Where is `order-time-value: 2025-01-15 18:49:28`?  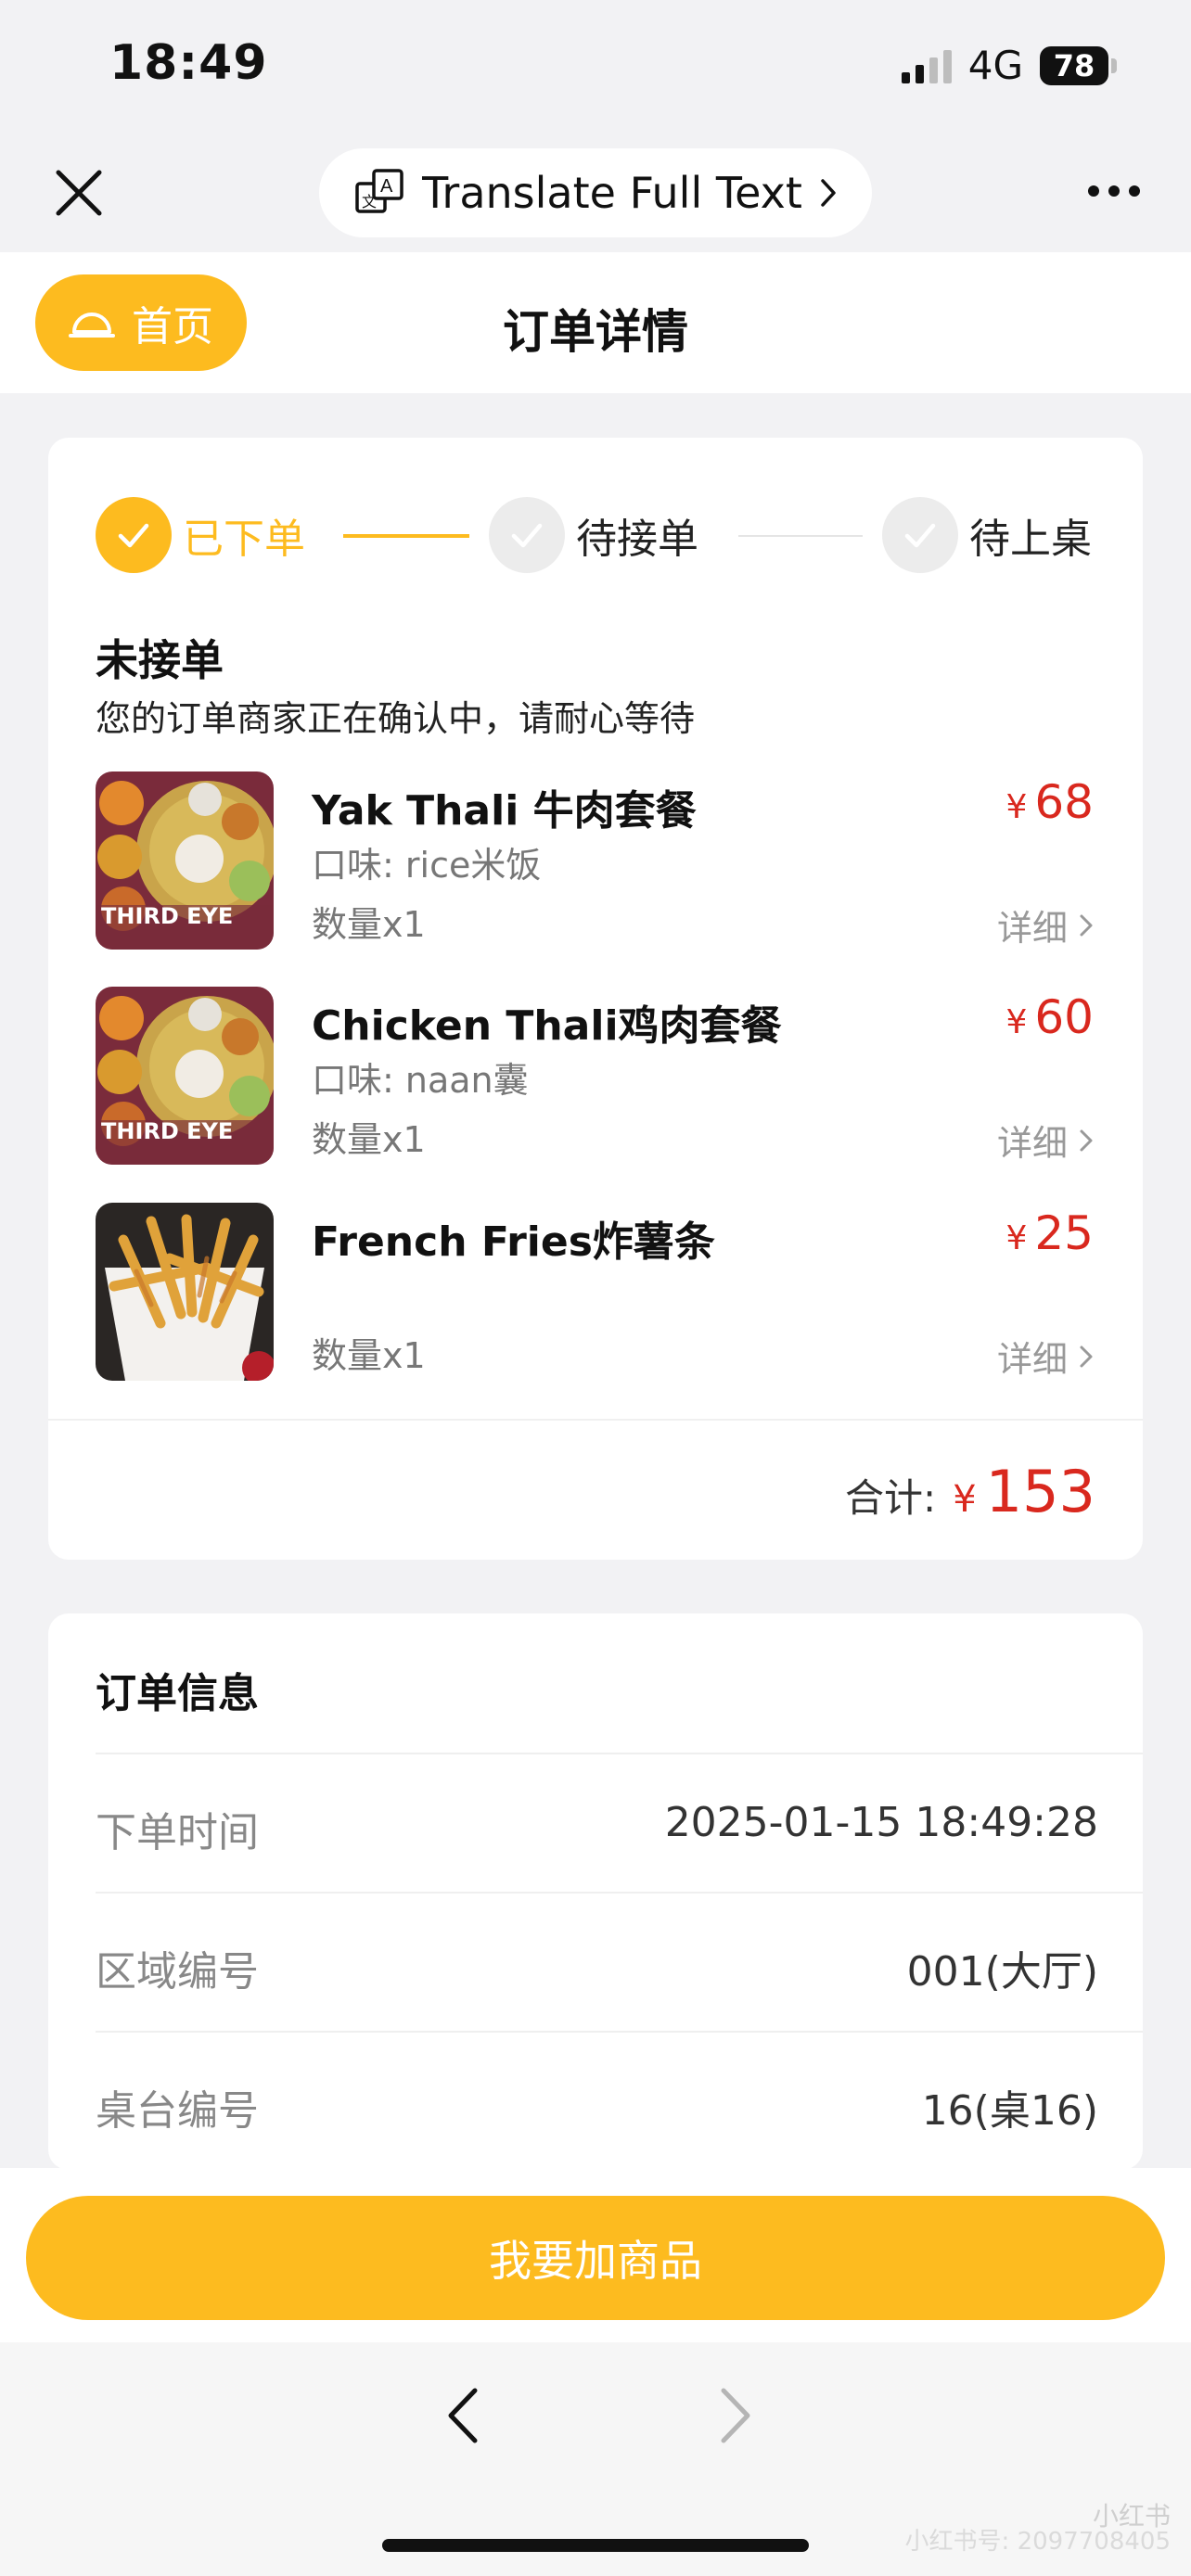 order-time-value: 2025-01-15 18:49:28 is located at coordinates (881, 1822).